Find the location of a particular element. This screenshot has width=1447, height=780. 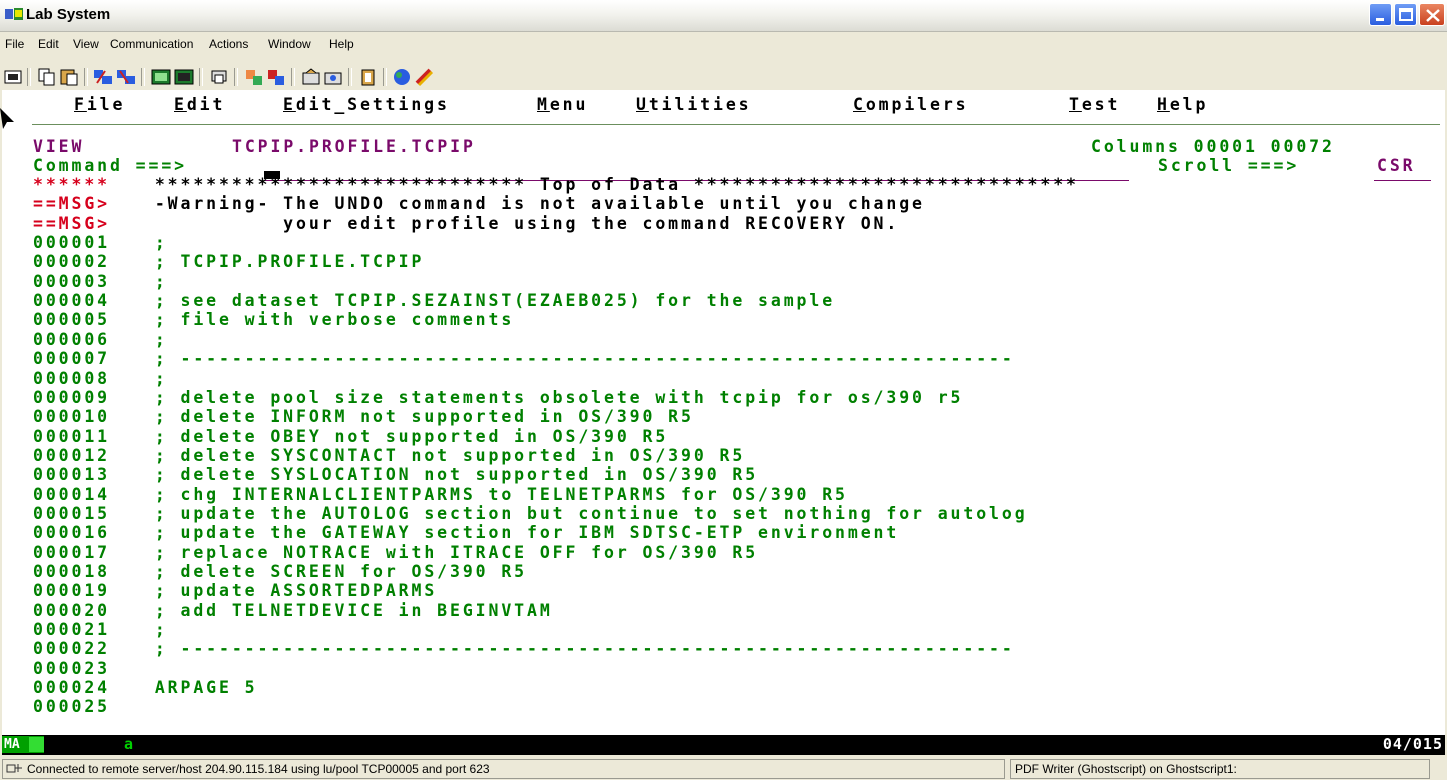

oia-cursor-block is located at coordinates (36, 744).